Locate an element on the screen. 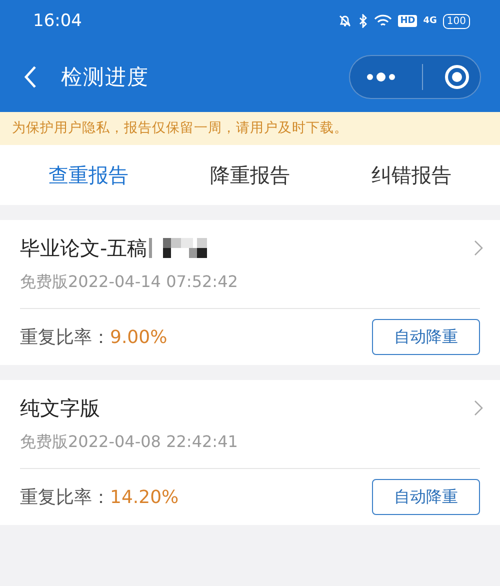 Image resolution: width=500 pixels, height=586 pixels. wifi-icon is located at coordinates (383, 21).